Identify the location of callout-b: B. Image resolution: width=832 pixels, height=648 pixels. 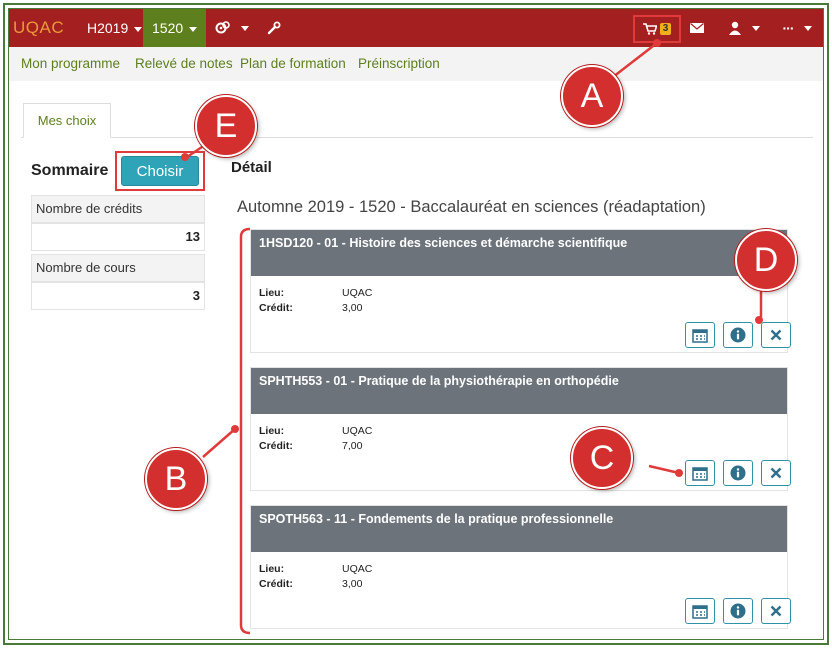
(176, 479).